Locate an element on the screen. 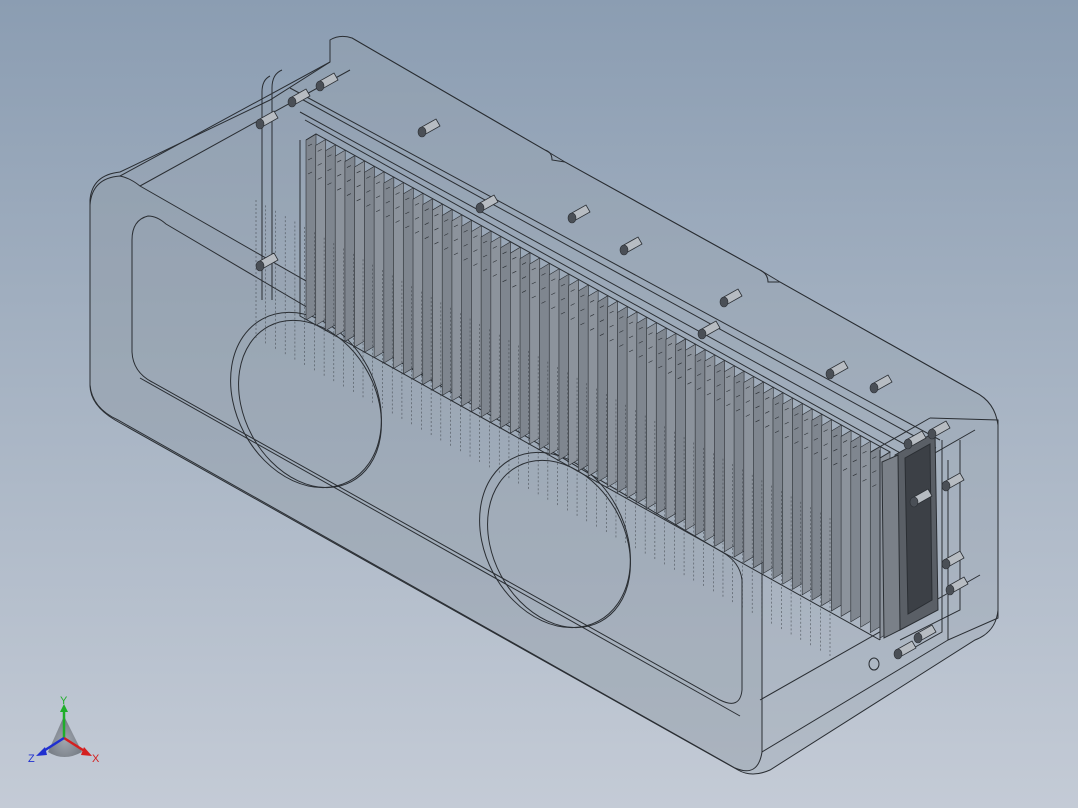  z-axis-arrow-icon is located at coordinates (41, 751).